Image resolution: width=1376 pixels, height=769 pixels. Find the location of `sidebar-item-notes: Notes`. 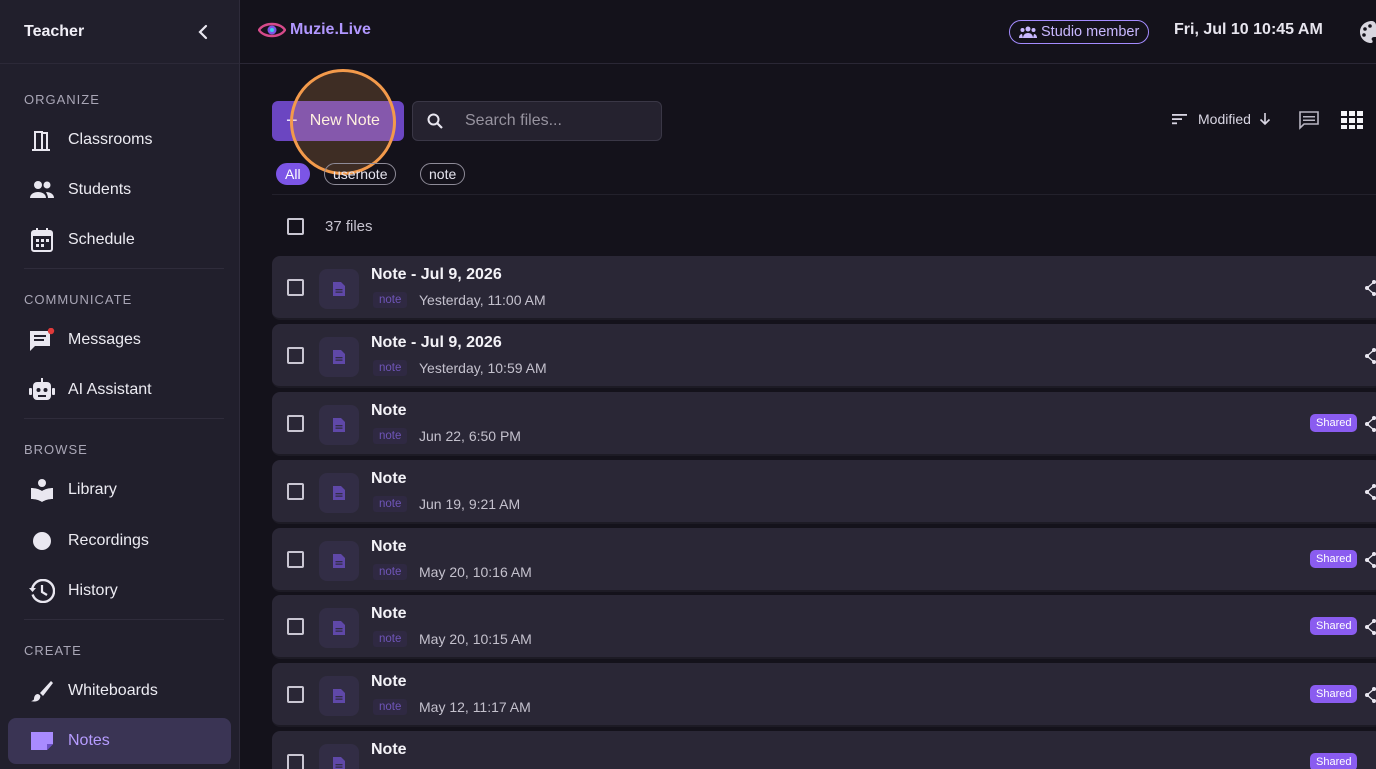

sidebar-item-notes: Notes is located at coordinates (119, 741).